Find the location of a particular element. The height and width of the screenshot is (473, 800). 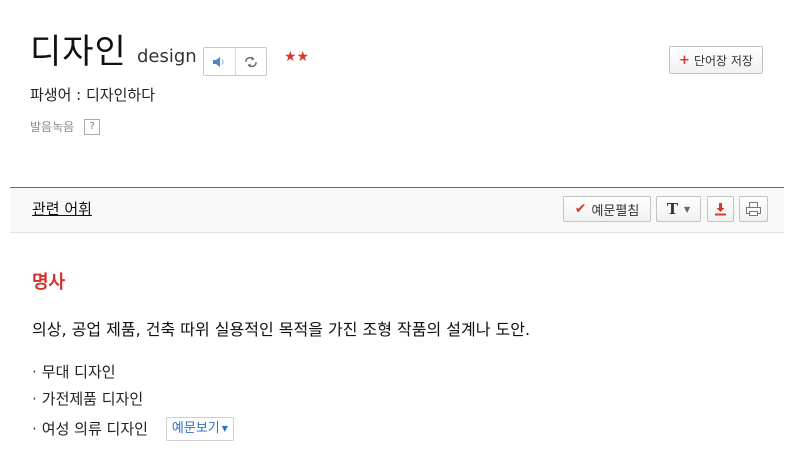

print-button is located at coordinates (753, 209).